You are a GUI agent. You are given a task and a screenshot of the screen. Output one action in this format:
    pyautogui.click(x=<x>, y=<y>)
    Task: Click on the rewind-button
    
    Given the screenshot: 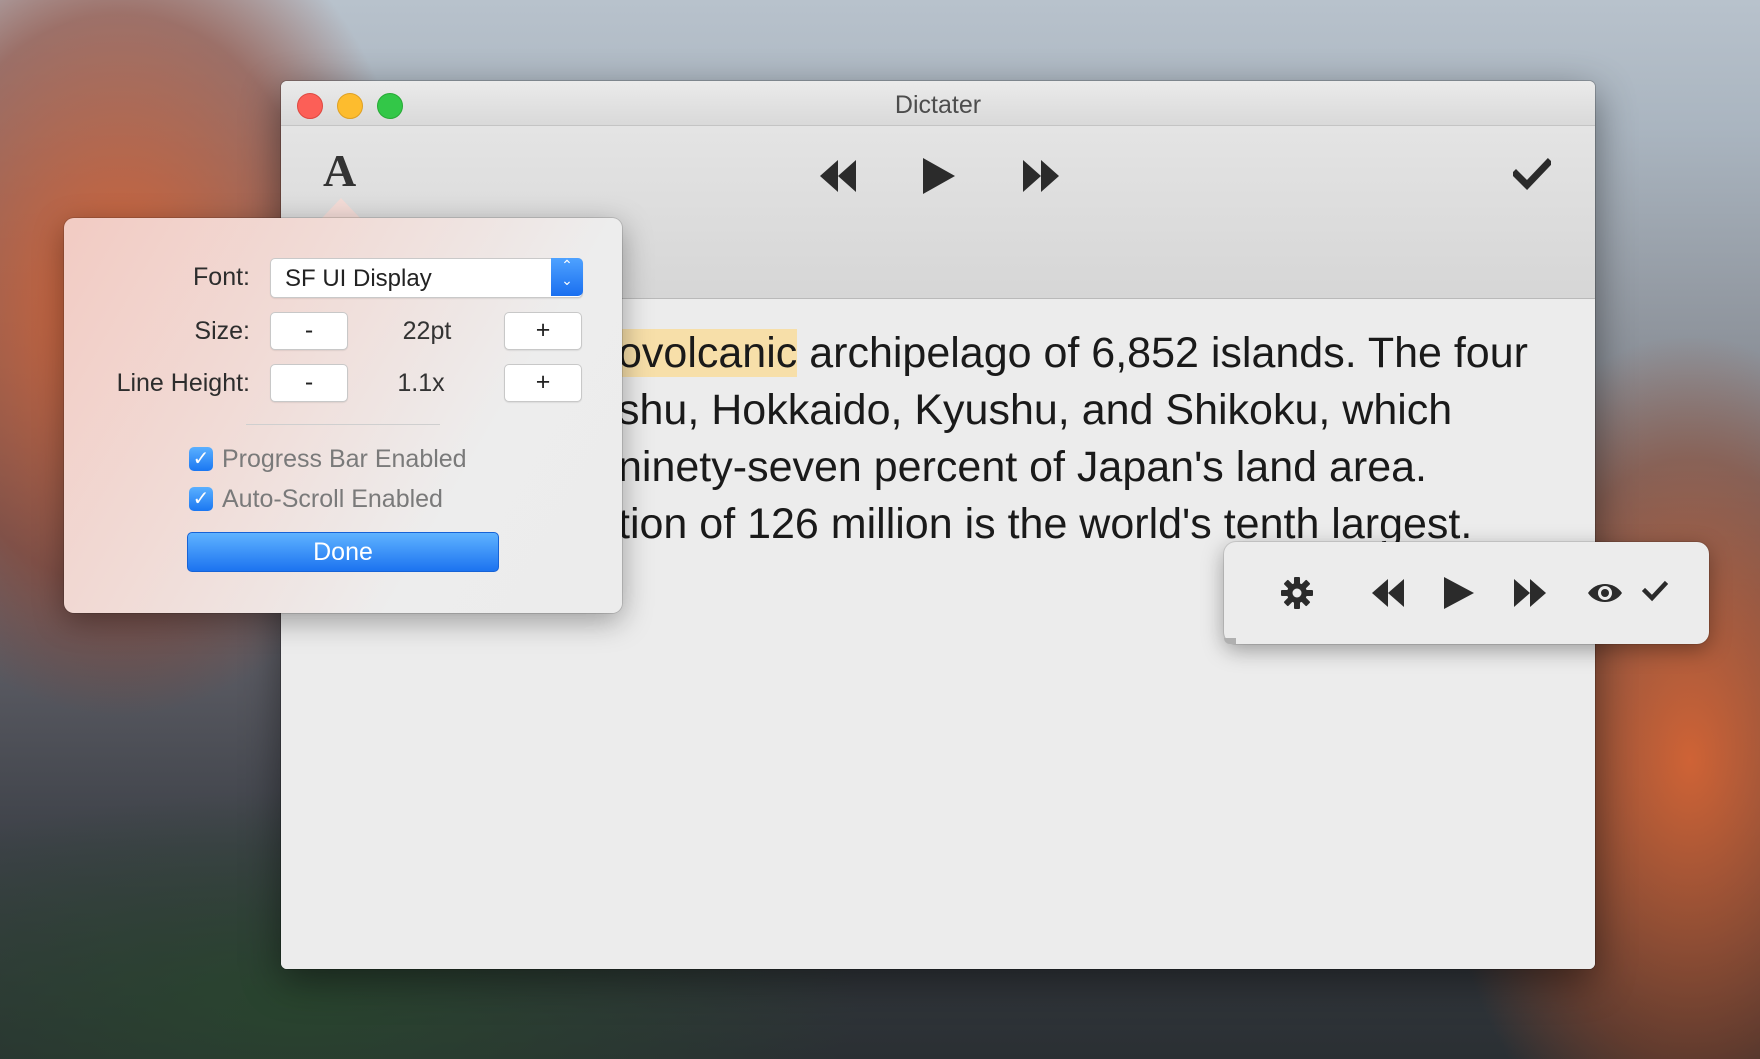 What is the action you would take?
    pyautogui.click(x=838, y=178)
    